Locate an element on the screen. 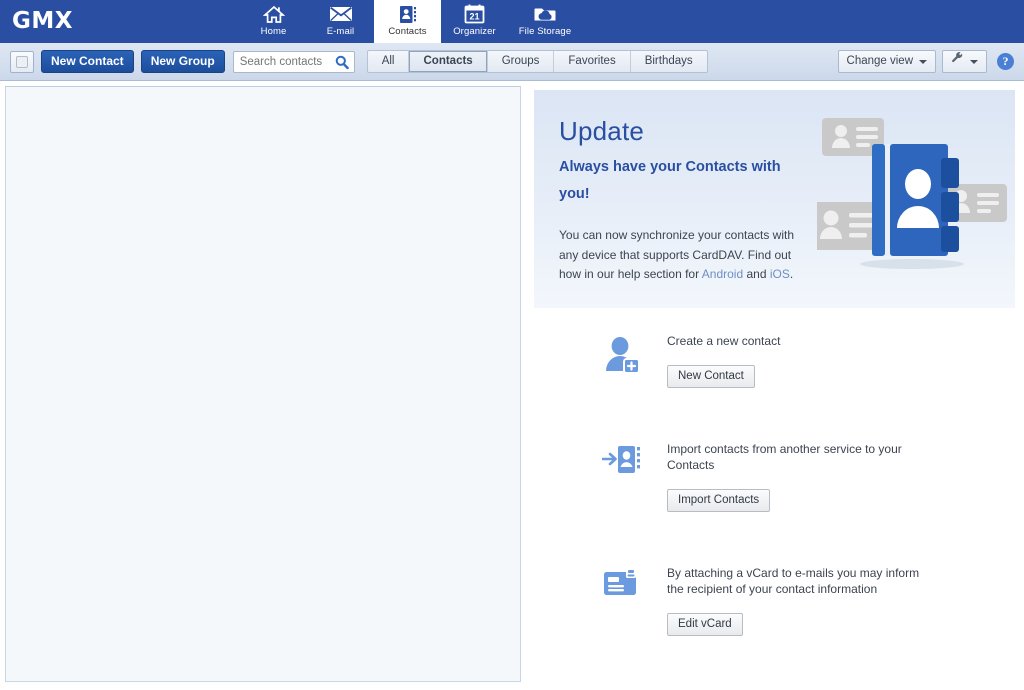 The width and height of the screenshot is (1024, 690). import-contacts-action-button: Import Contacts is located at coordinates (719, 500).